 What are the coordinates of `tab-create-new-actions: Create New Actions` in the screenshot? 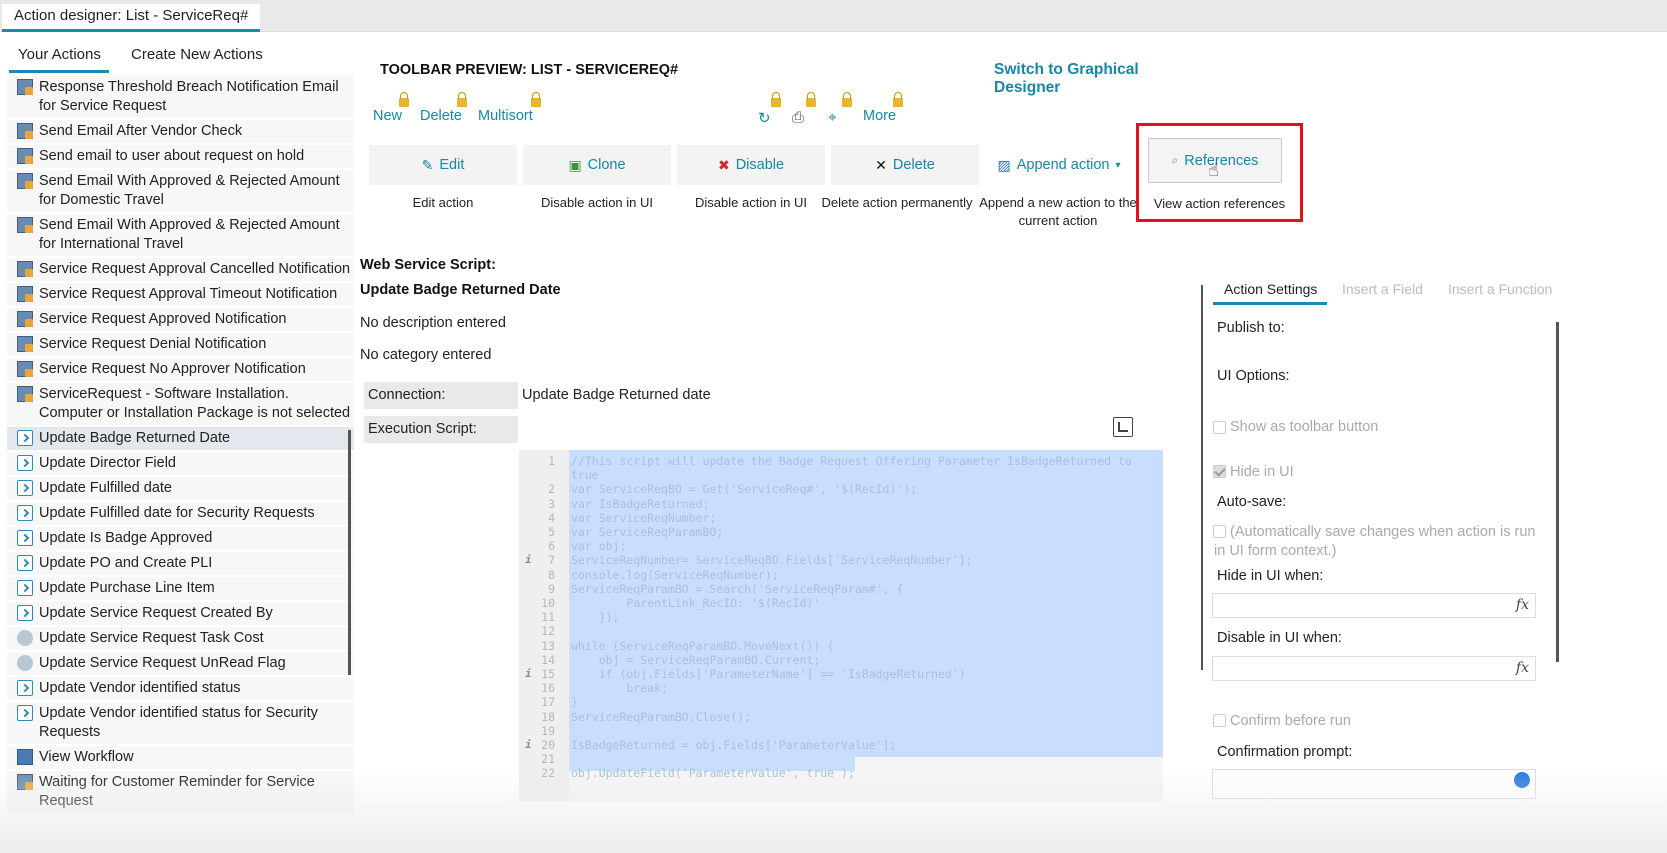 It's located at (197, 54).